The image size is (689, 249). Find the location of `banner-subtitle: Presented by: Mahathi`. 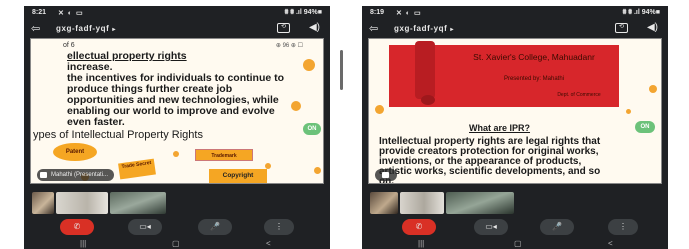

banner-subtitle: Presented by: Mahathi is located at coordinates (534, 79).